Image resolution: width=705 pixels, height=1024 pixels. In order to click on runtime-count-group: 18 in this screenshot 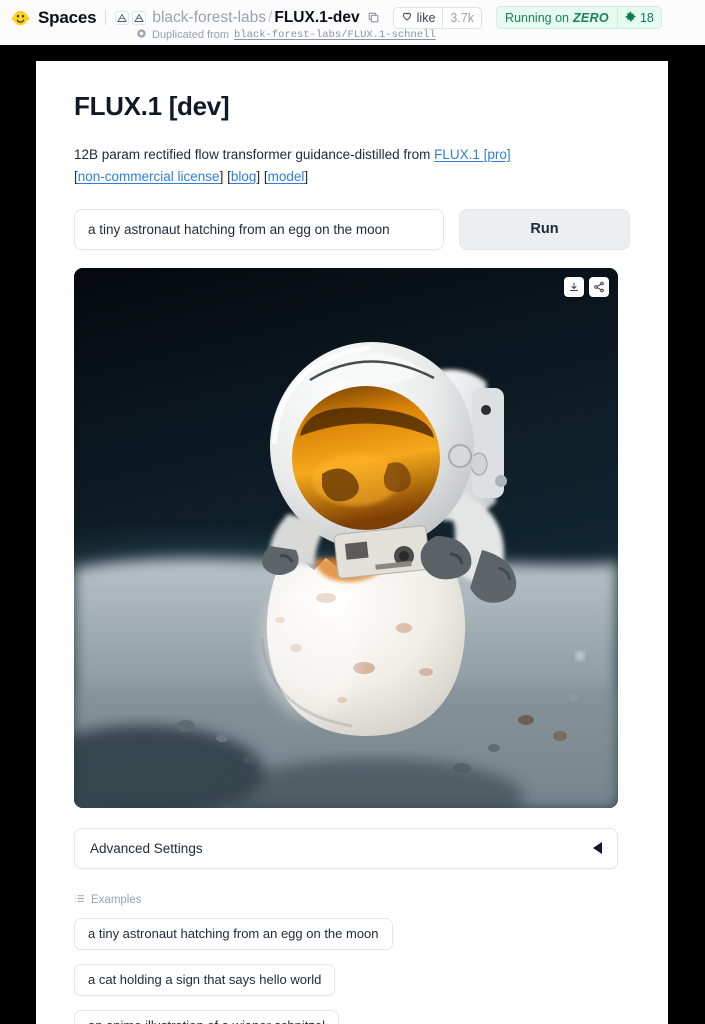, I will do `click(639, 17)`.